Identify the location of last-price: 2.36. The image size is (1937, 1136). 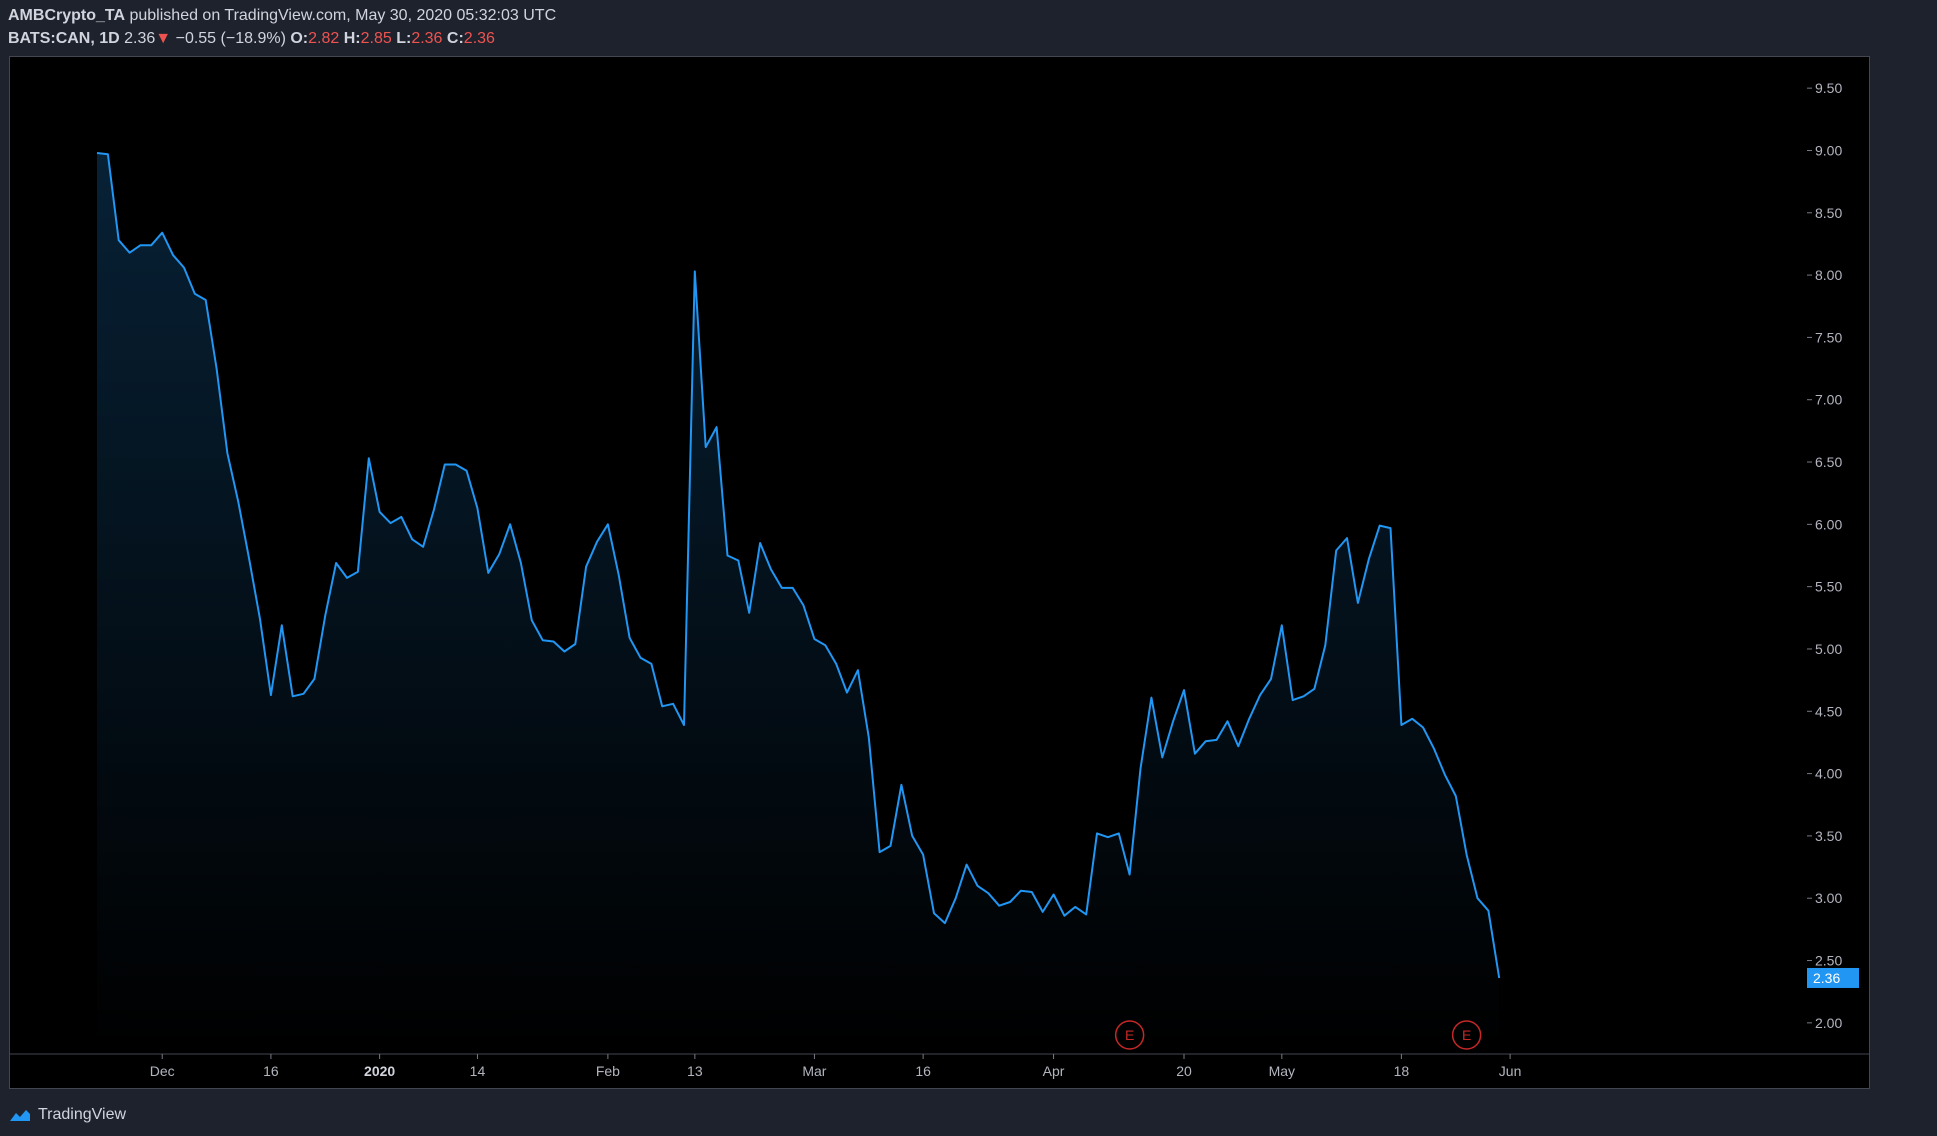
(140, 38).